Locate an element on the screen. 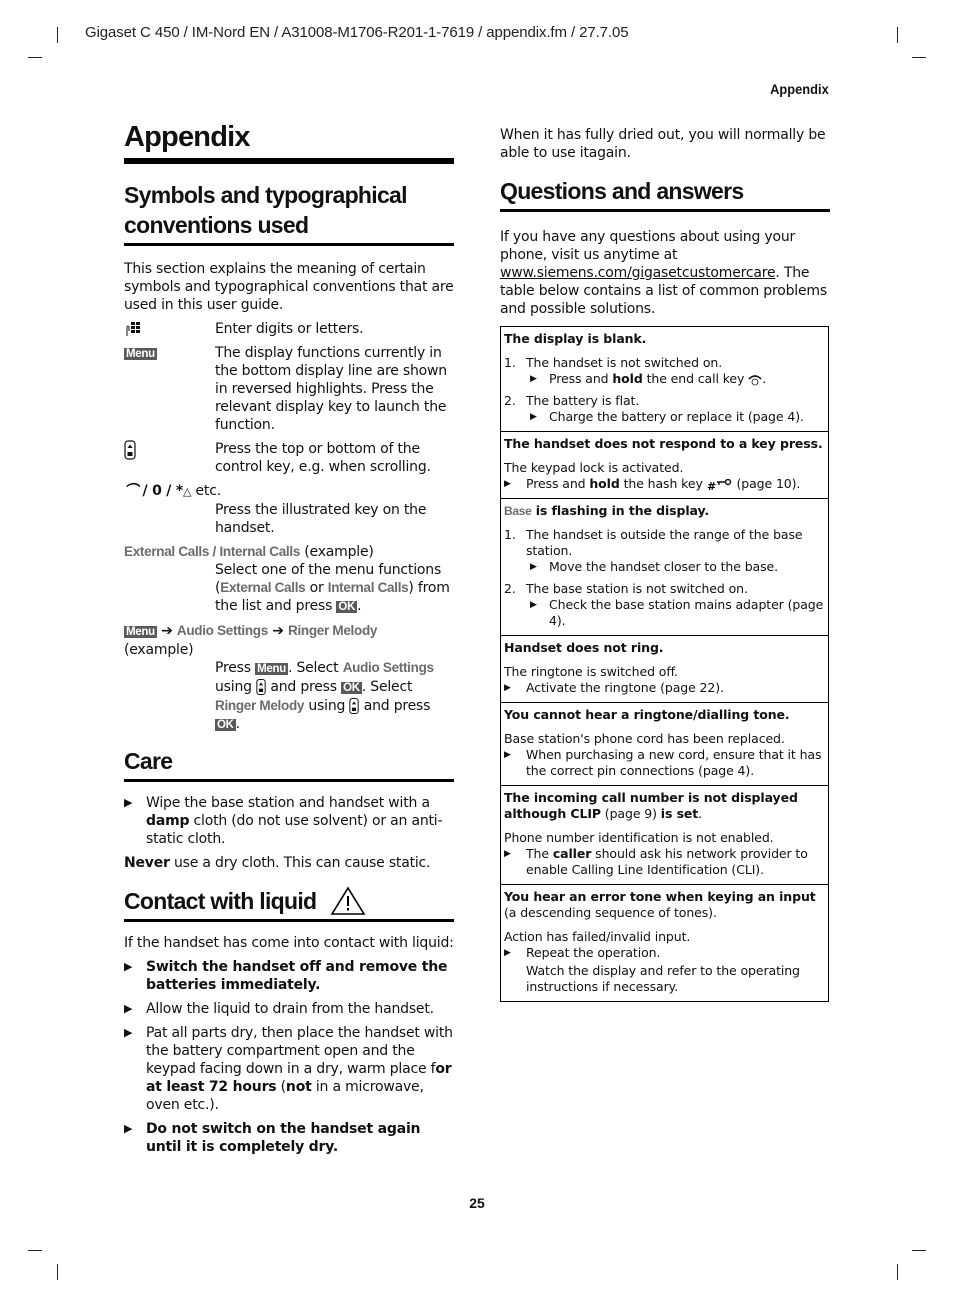 The image size is (954, 1307). section-heading-liquid: Contact with liquid is located at coordinates (289, 904).